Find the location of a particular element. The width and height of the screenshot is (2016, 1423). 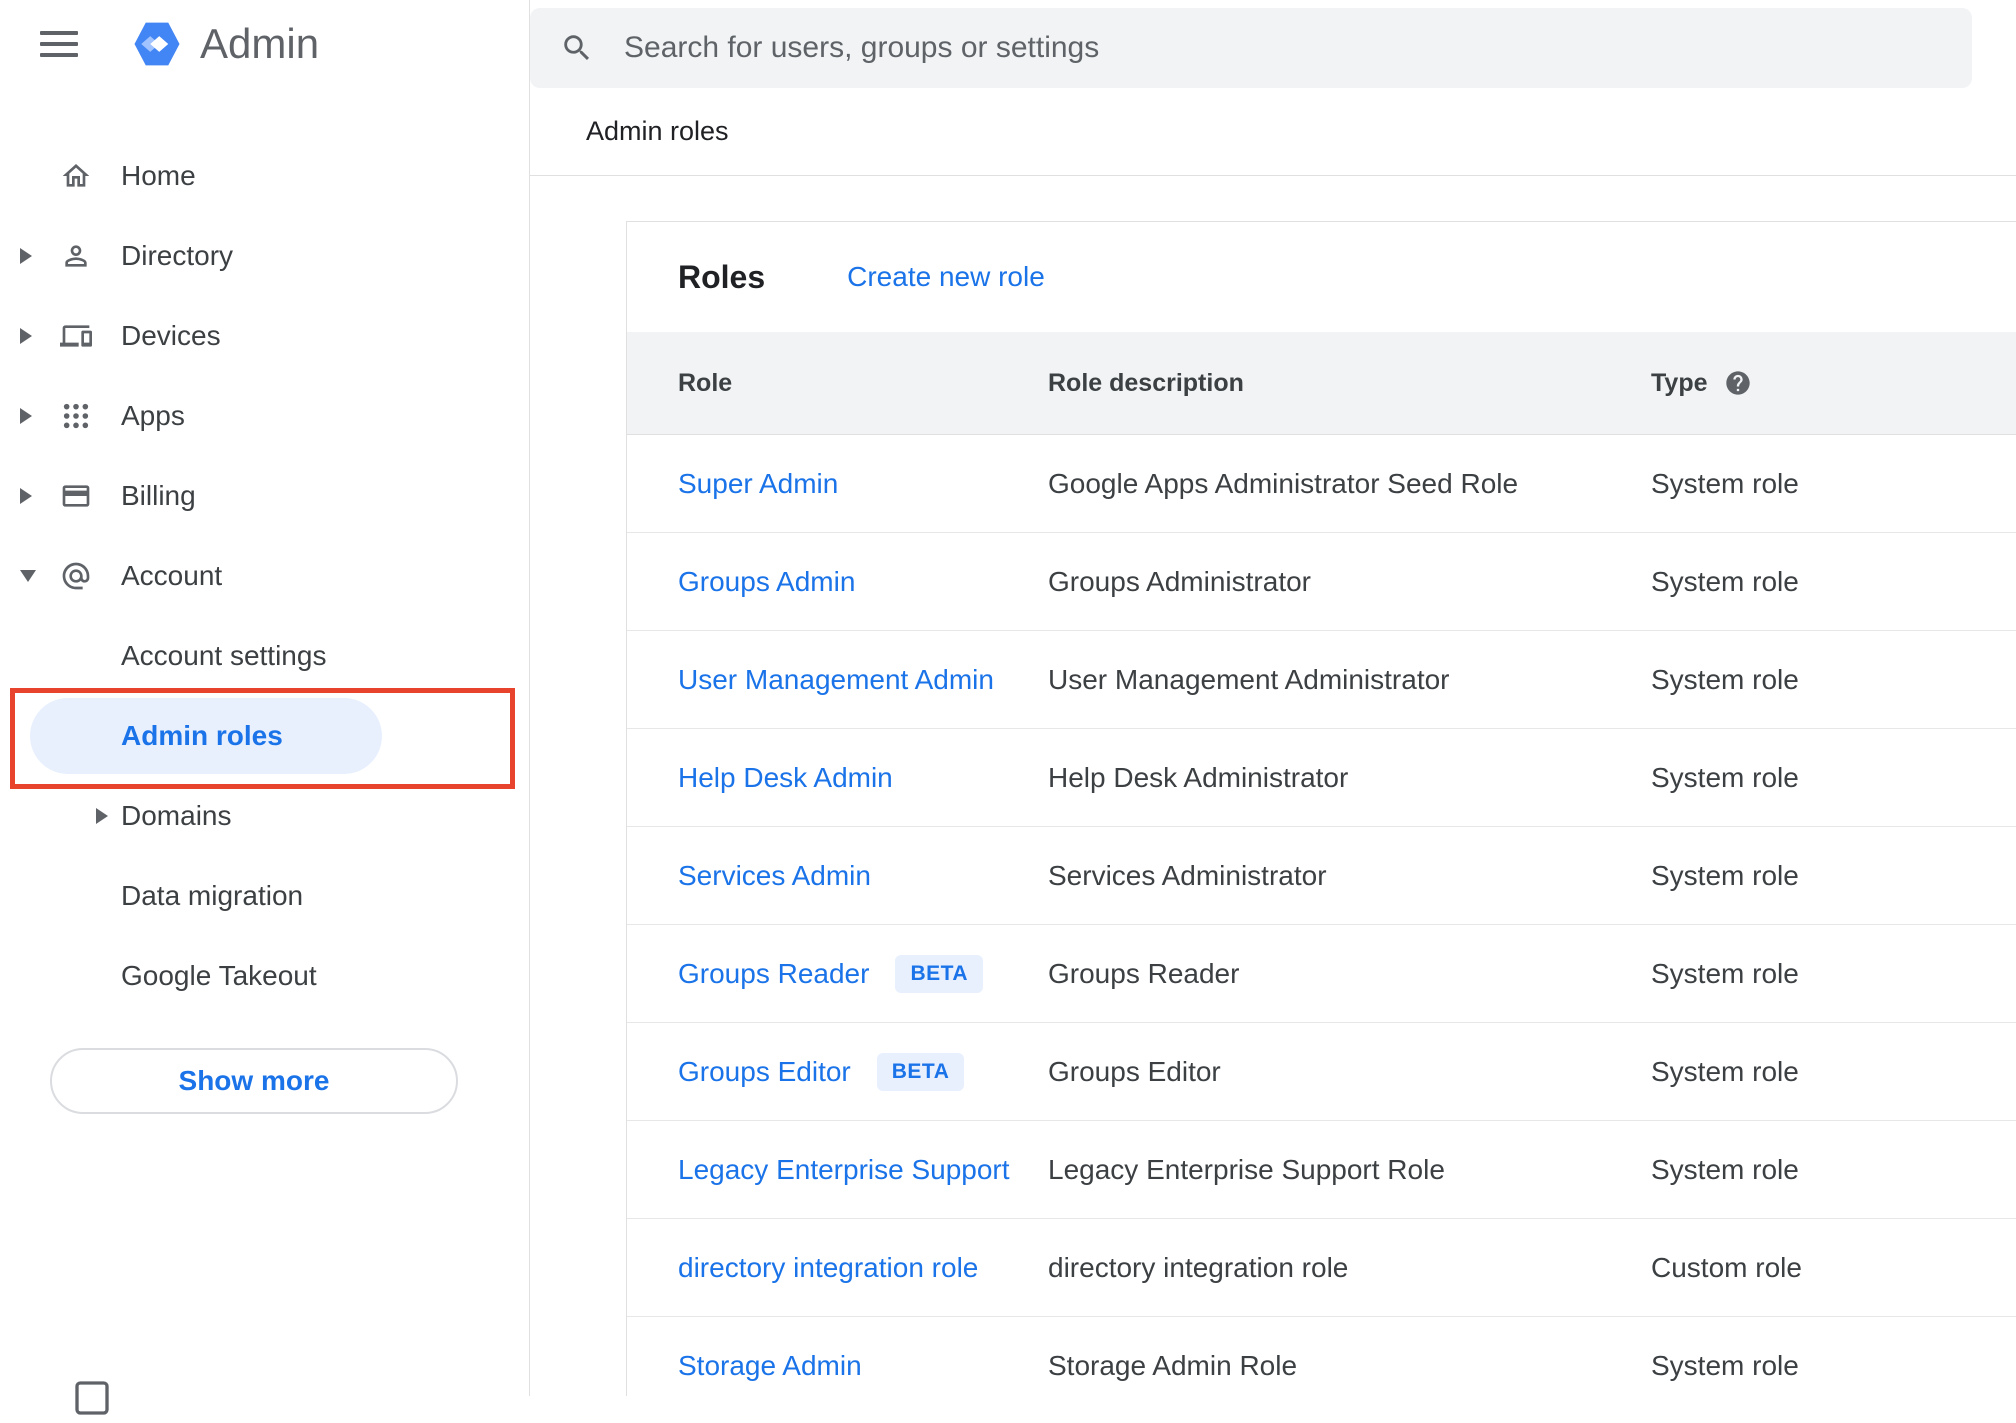

role-description: Groups Administrator is located at coordinates (1179, 581).